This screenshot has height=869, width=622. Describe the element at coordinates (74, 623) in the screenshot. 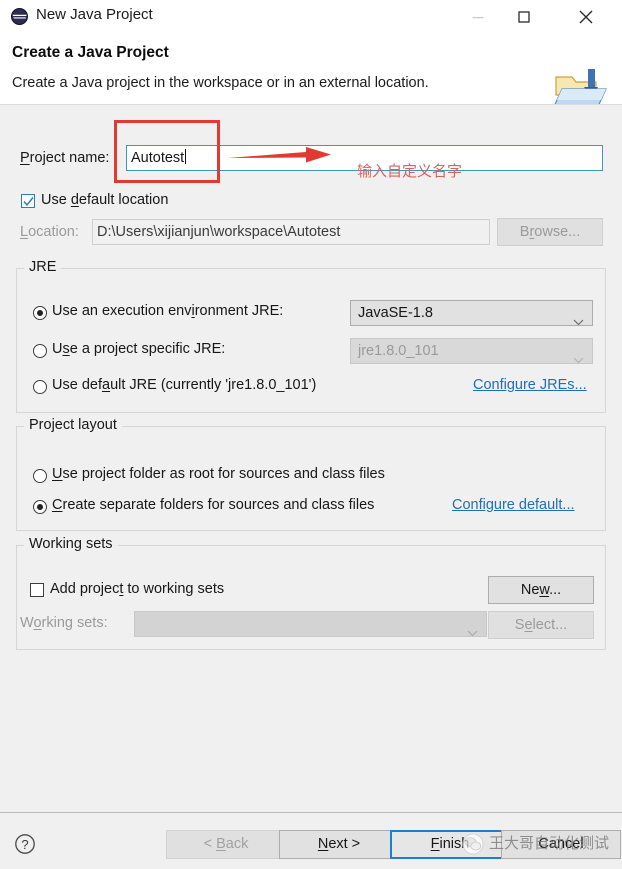

I see `working-sets-field-label-rest: rking sets:` at that location.